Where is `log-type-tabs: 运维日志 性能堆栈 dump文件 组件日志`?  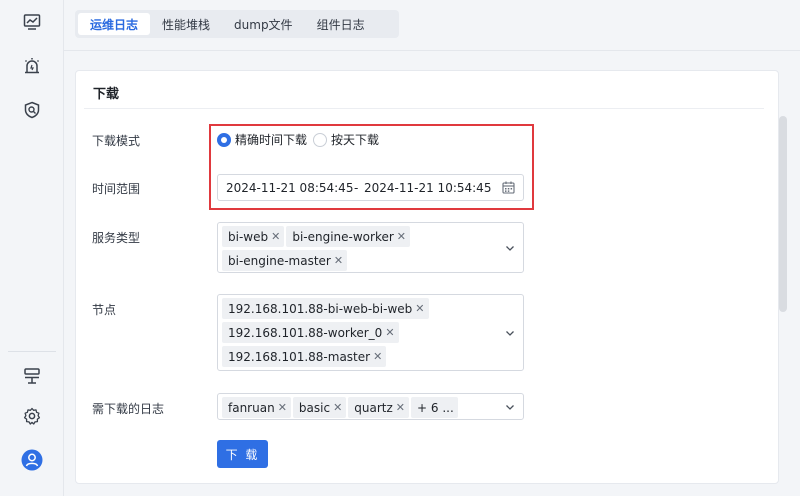 log-type-tabs: 运维日志 性能堆栈 dump文件 组件日志 is located at coordinates (237, 24).